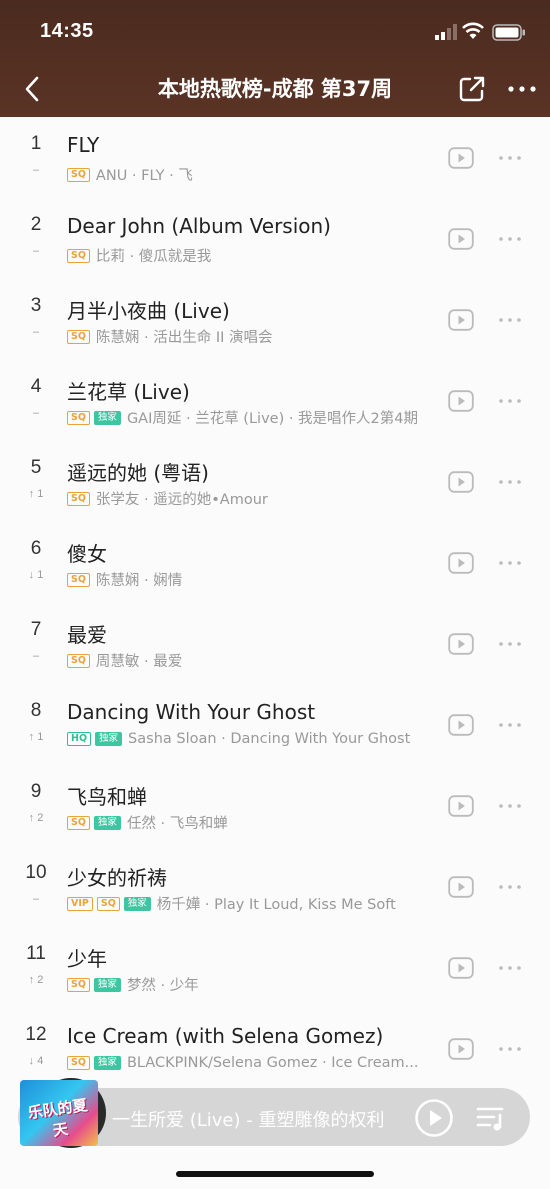 The image size is (550, 1189). Describe the element at coordinates (177, 824) in the screenshot. I see `song-artist-album: 任然 · 飞鸟和蝉` at that location.